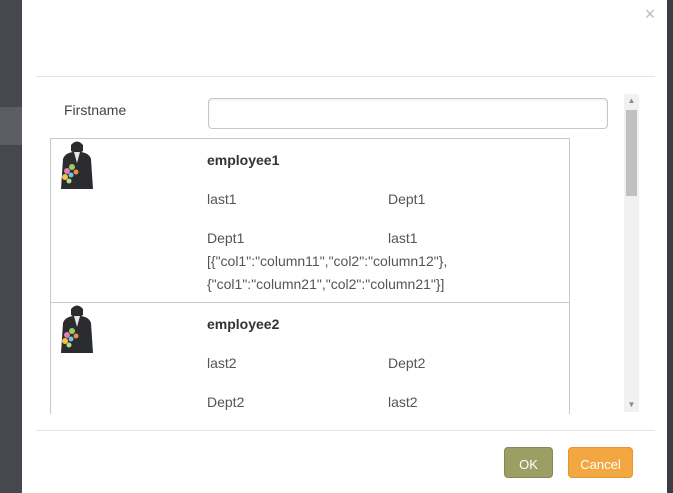  What do you see at coordinates (222, 363) in the screenshot?
I see `employee-lastname: last2` at bounding box center [222, 363].